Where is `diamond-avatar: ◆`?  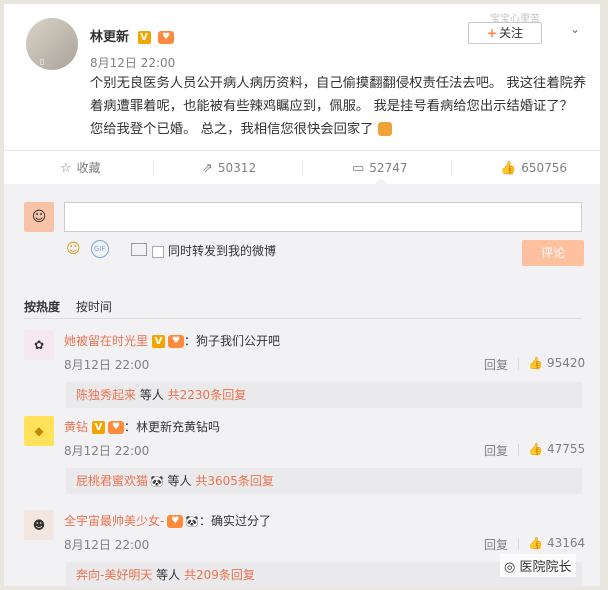 diamond-avatar: ◆ is located at coordinates (39, 431).